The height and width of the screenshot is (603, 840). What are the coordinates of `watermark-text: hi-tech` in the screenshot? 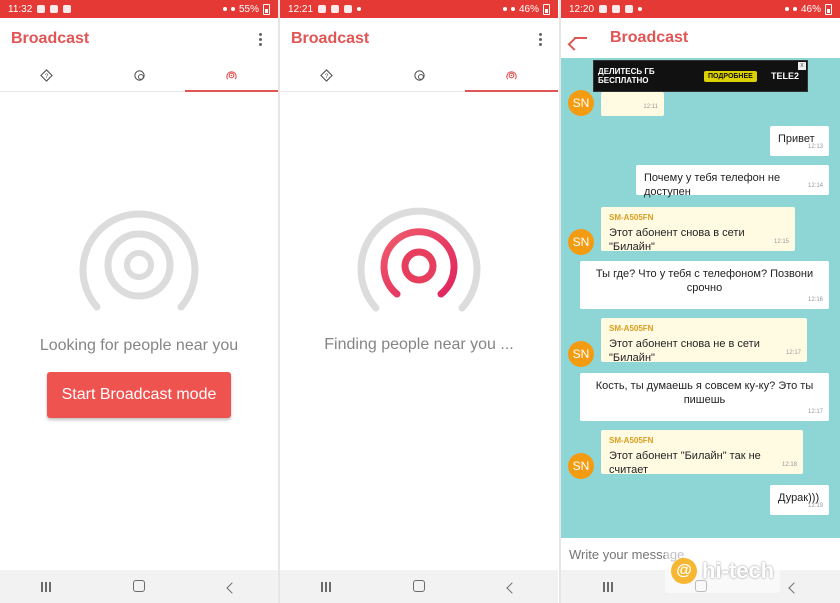 It's located at (738, 570).